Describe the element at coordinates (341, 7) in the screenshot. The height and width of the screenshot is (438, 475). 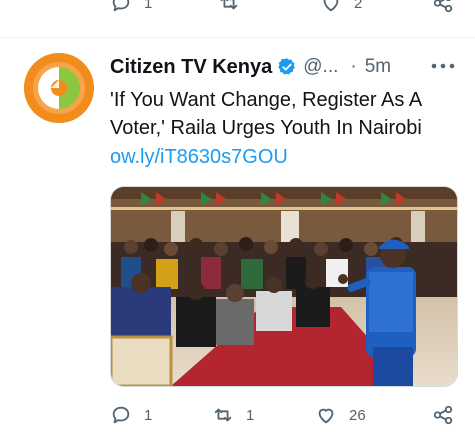
I see `prev-like-button: 2` at that location.